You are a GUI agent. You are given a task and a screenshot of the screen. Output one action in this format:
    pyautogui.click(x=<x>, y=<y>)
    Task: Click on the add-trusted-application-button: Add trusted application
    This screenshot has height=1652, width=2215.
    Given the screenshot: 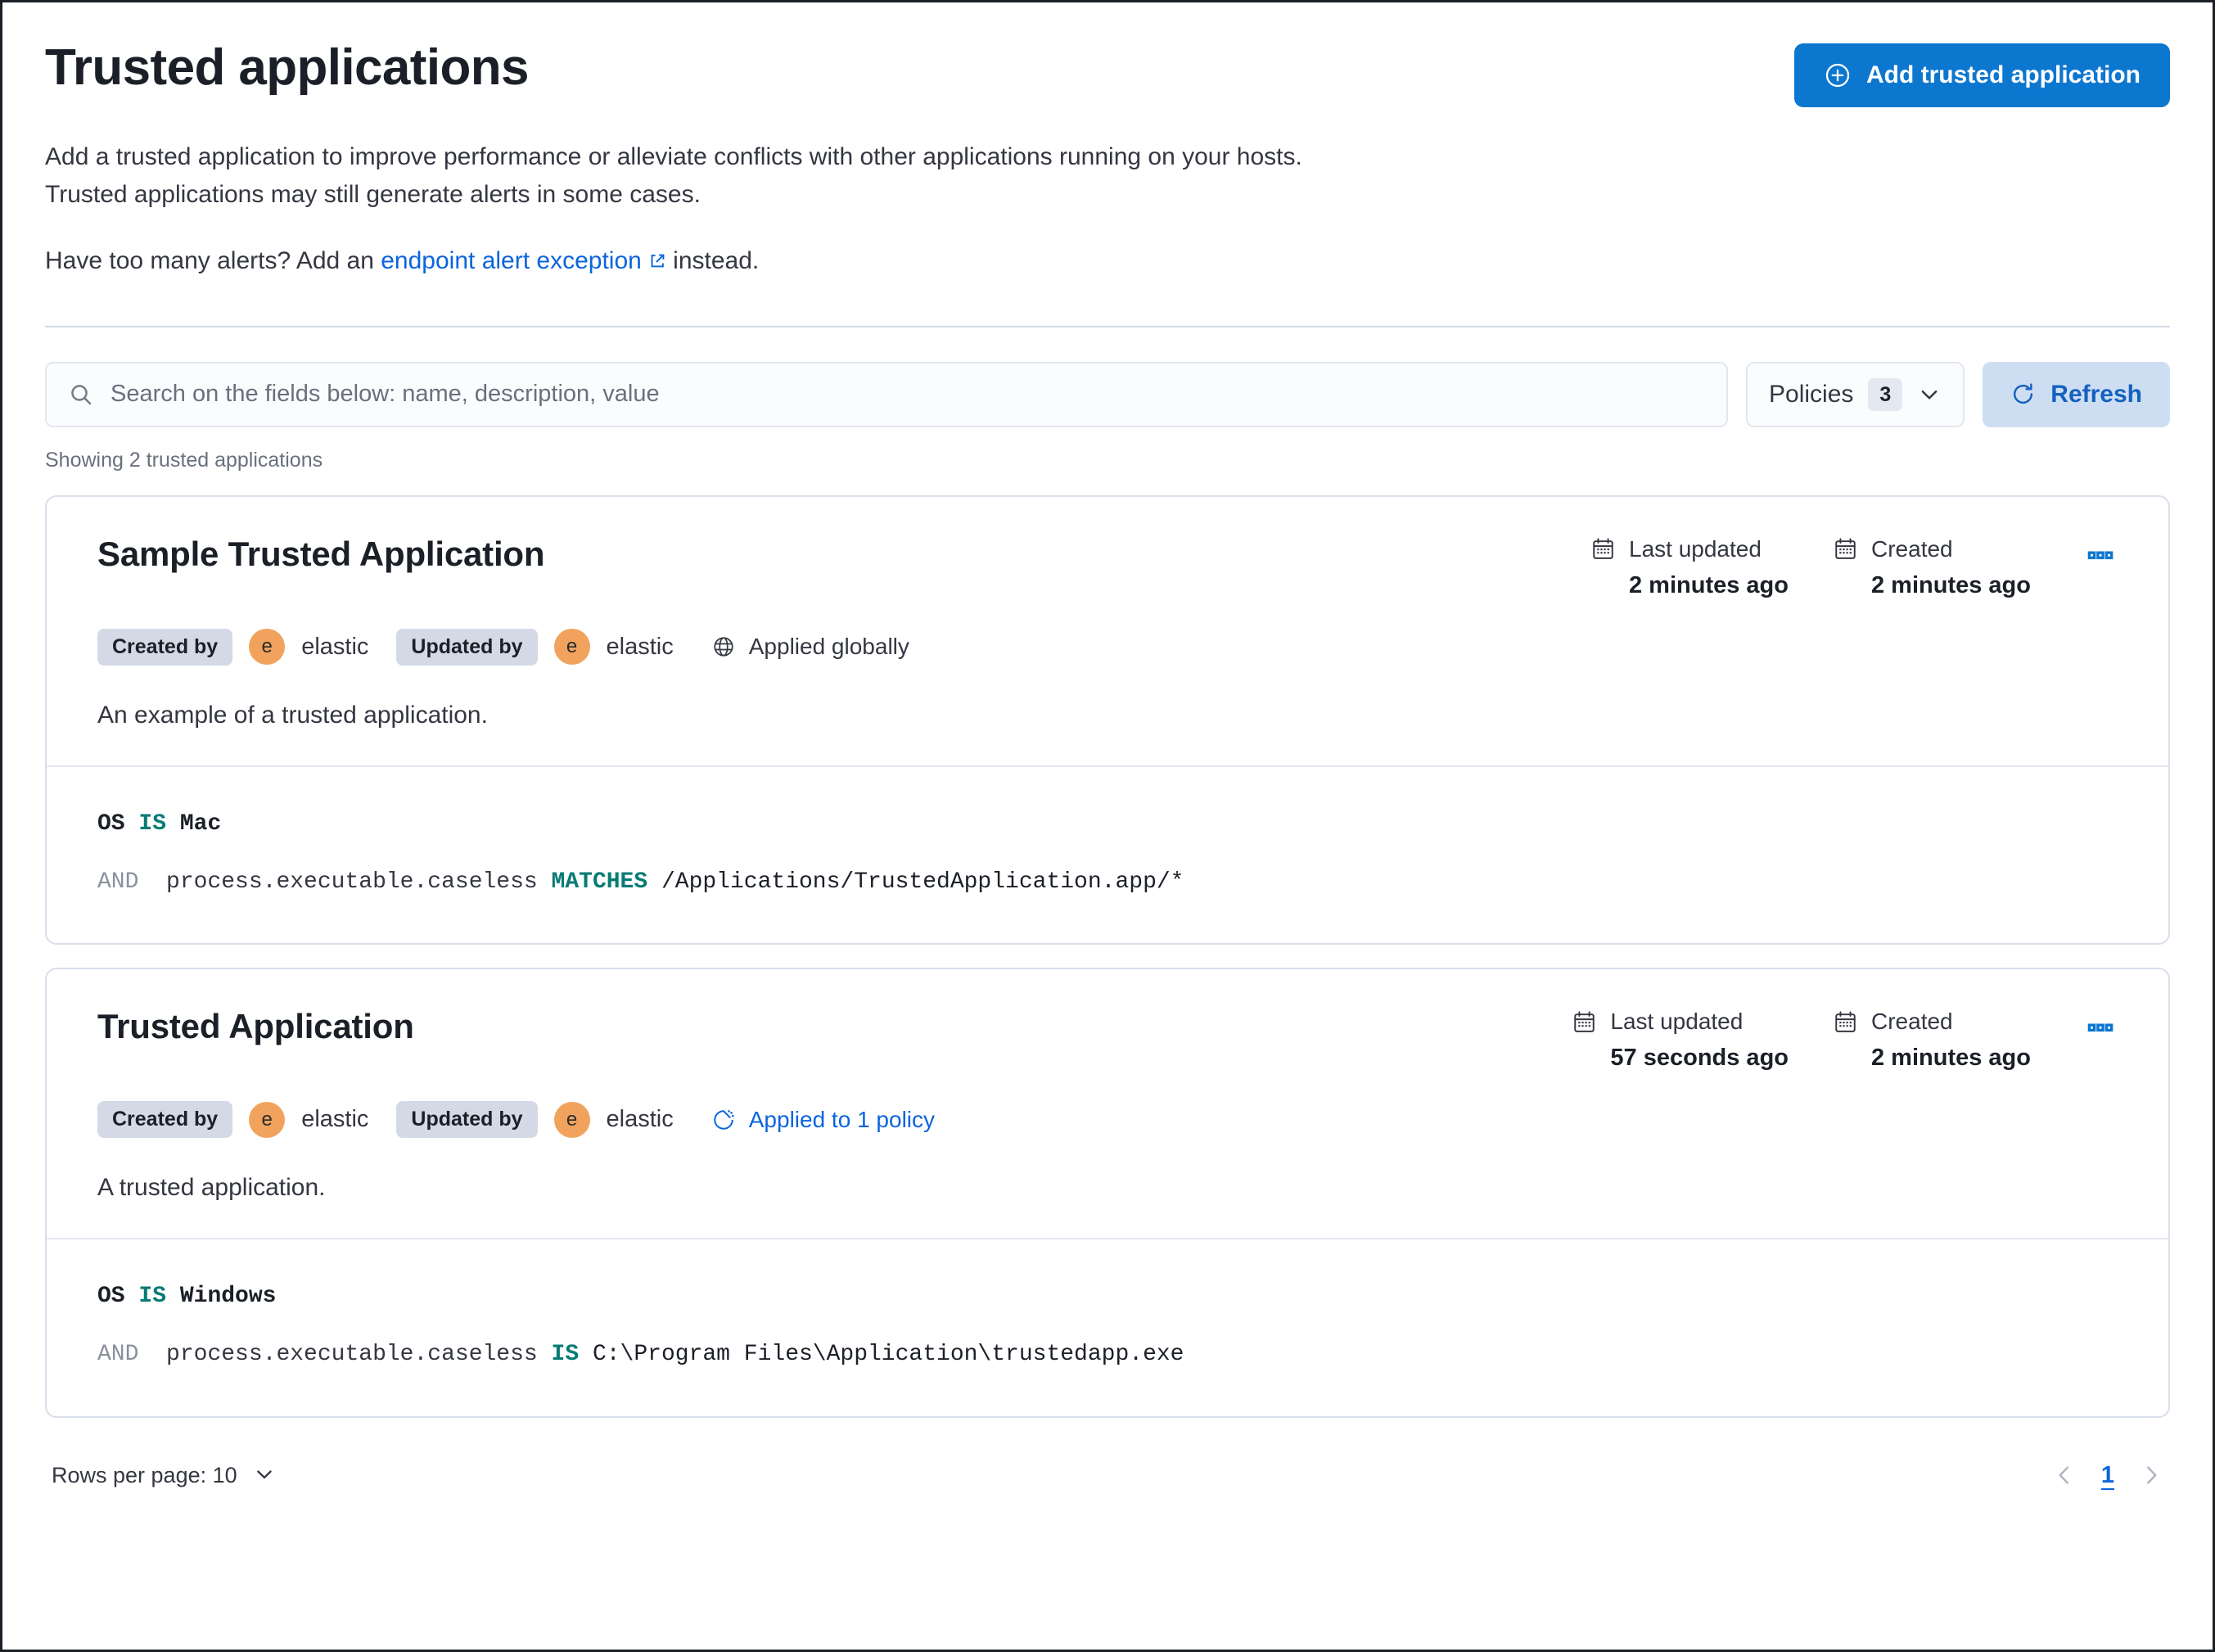 What is the action you would take?
    pyautogui.click(x=1981, y=75)
    